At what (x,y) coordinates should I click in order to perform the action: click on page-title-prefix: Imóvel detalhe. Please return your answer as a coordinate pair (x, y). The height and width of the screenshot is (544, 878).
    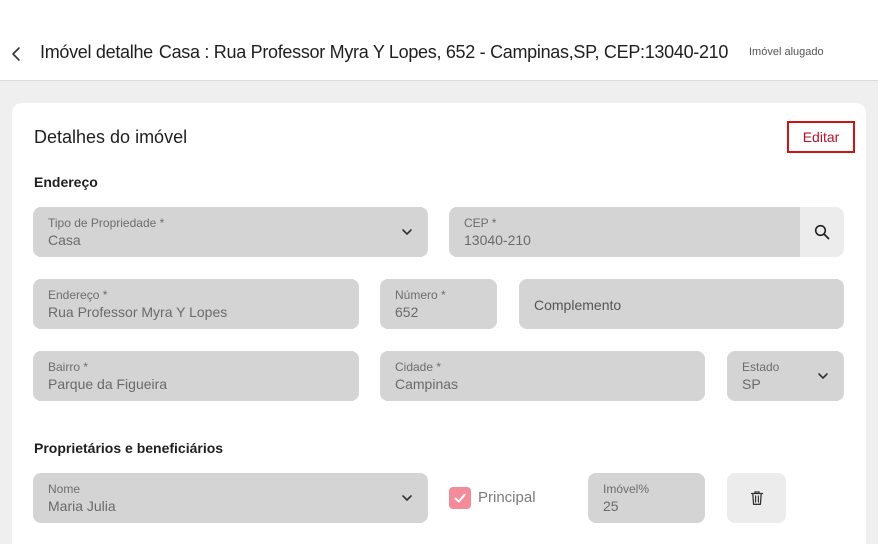
    Looking at the image, I should click on (96, 52).